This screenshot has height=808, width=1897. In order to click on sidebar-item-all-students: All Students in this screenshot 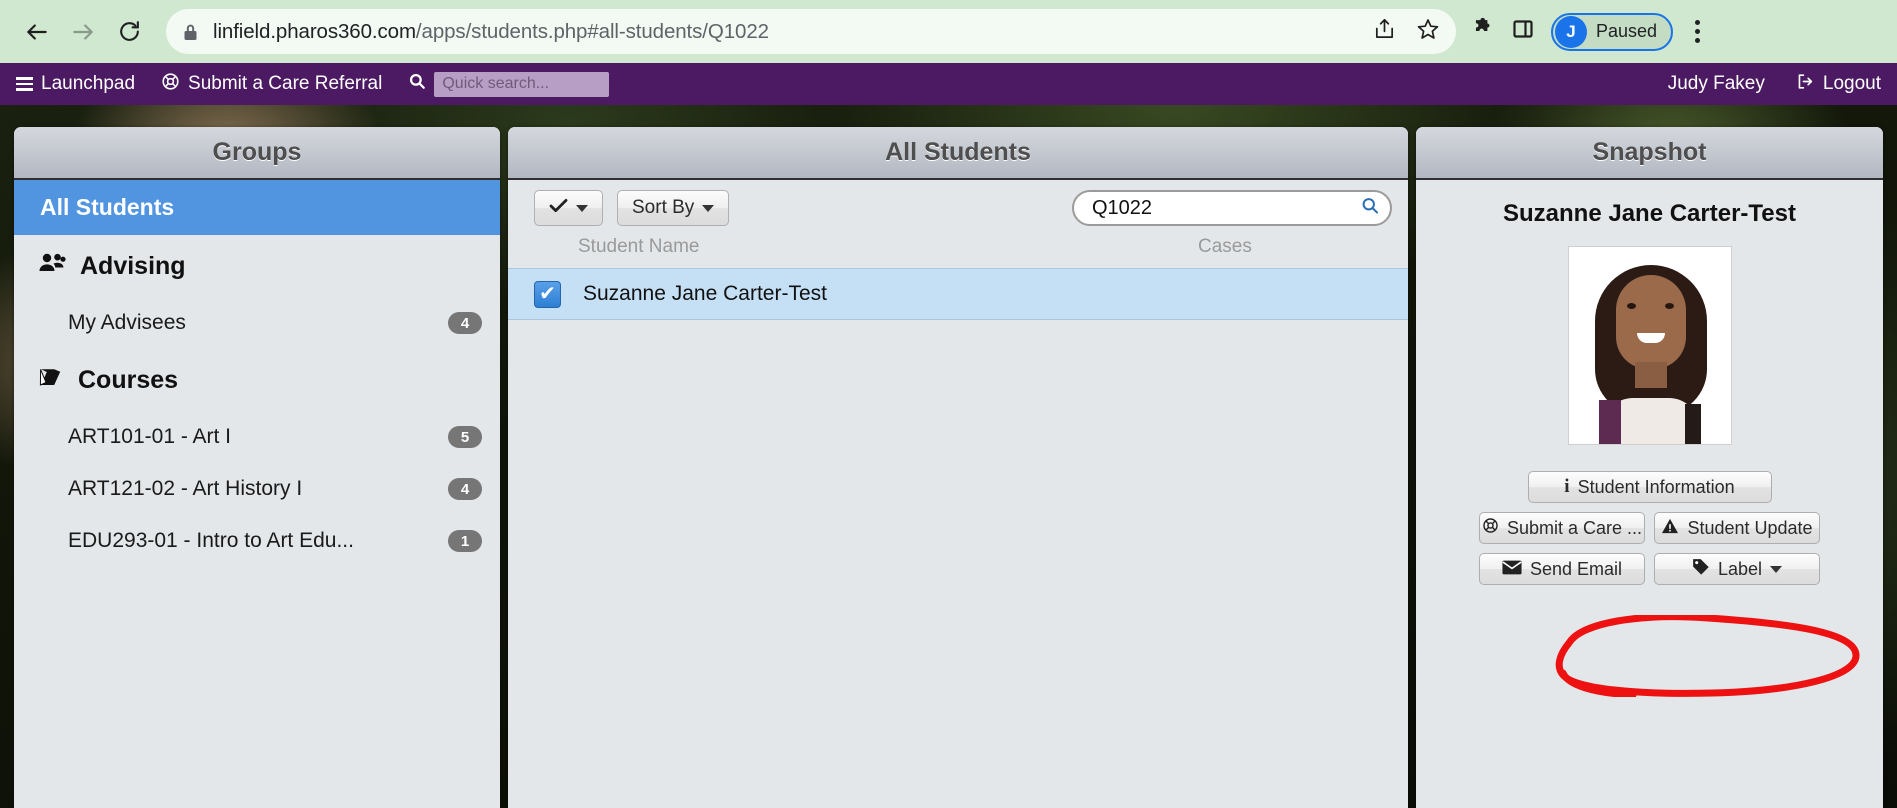, I will do `click(257, 207)`.